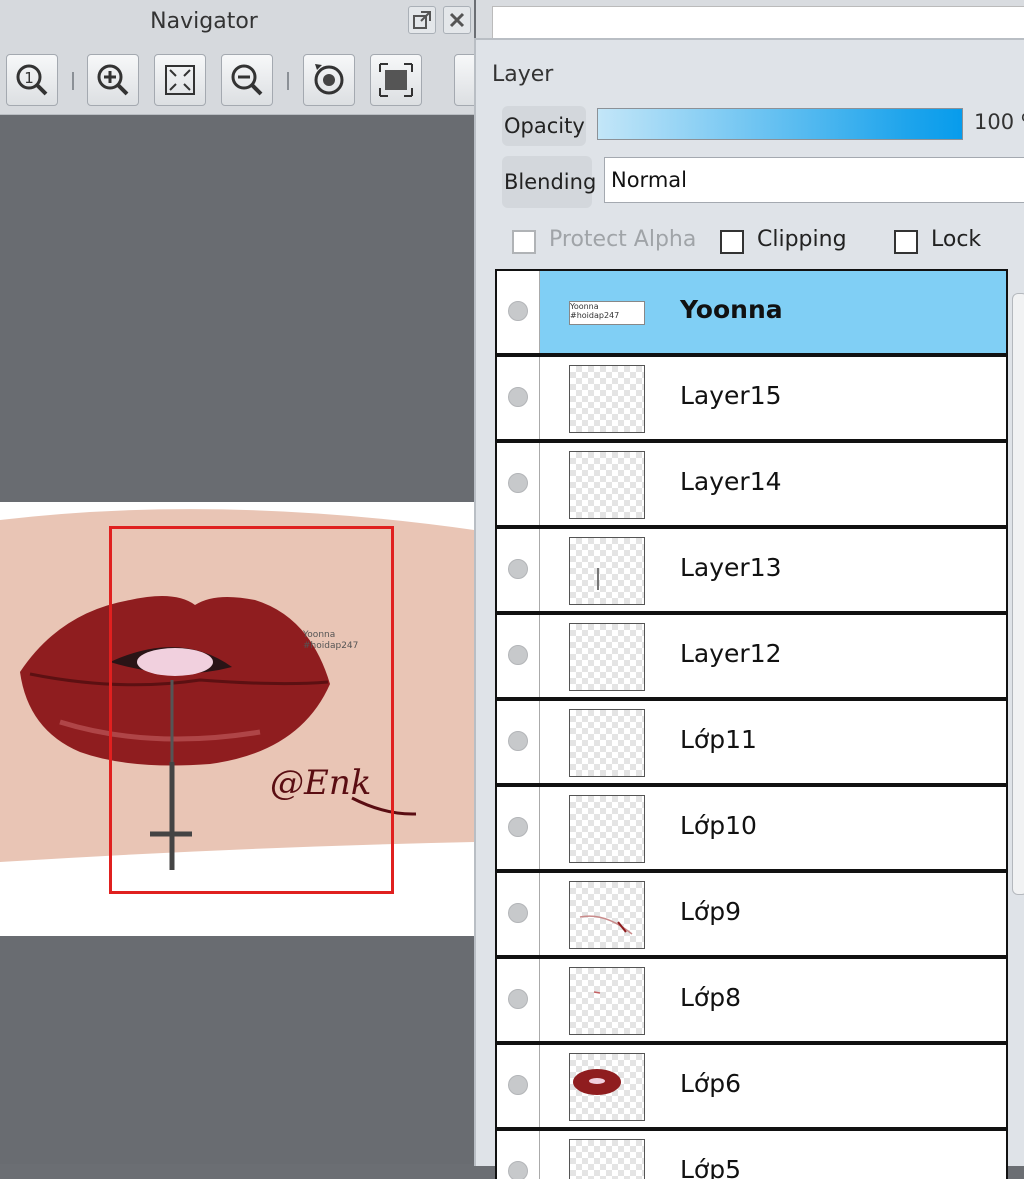 The height and width of the screenshot is (1179, 1024). What do you see at coordinates (457, 20) in the screenshot?
I see `close-icon` at bounding box center [457, 20].